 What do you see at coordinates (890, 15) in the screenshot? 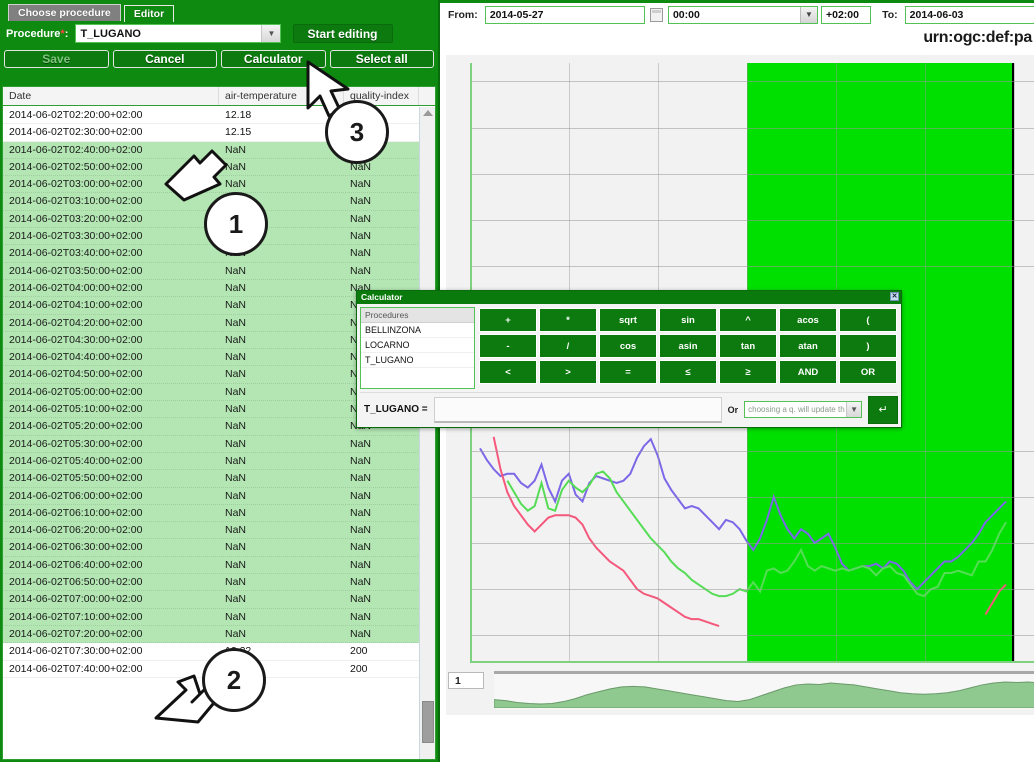
I see `to-label: To:` at bounding box center [890, 15].